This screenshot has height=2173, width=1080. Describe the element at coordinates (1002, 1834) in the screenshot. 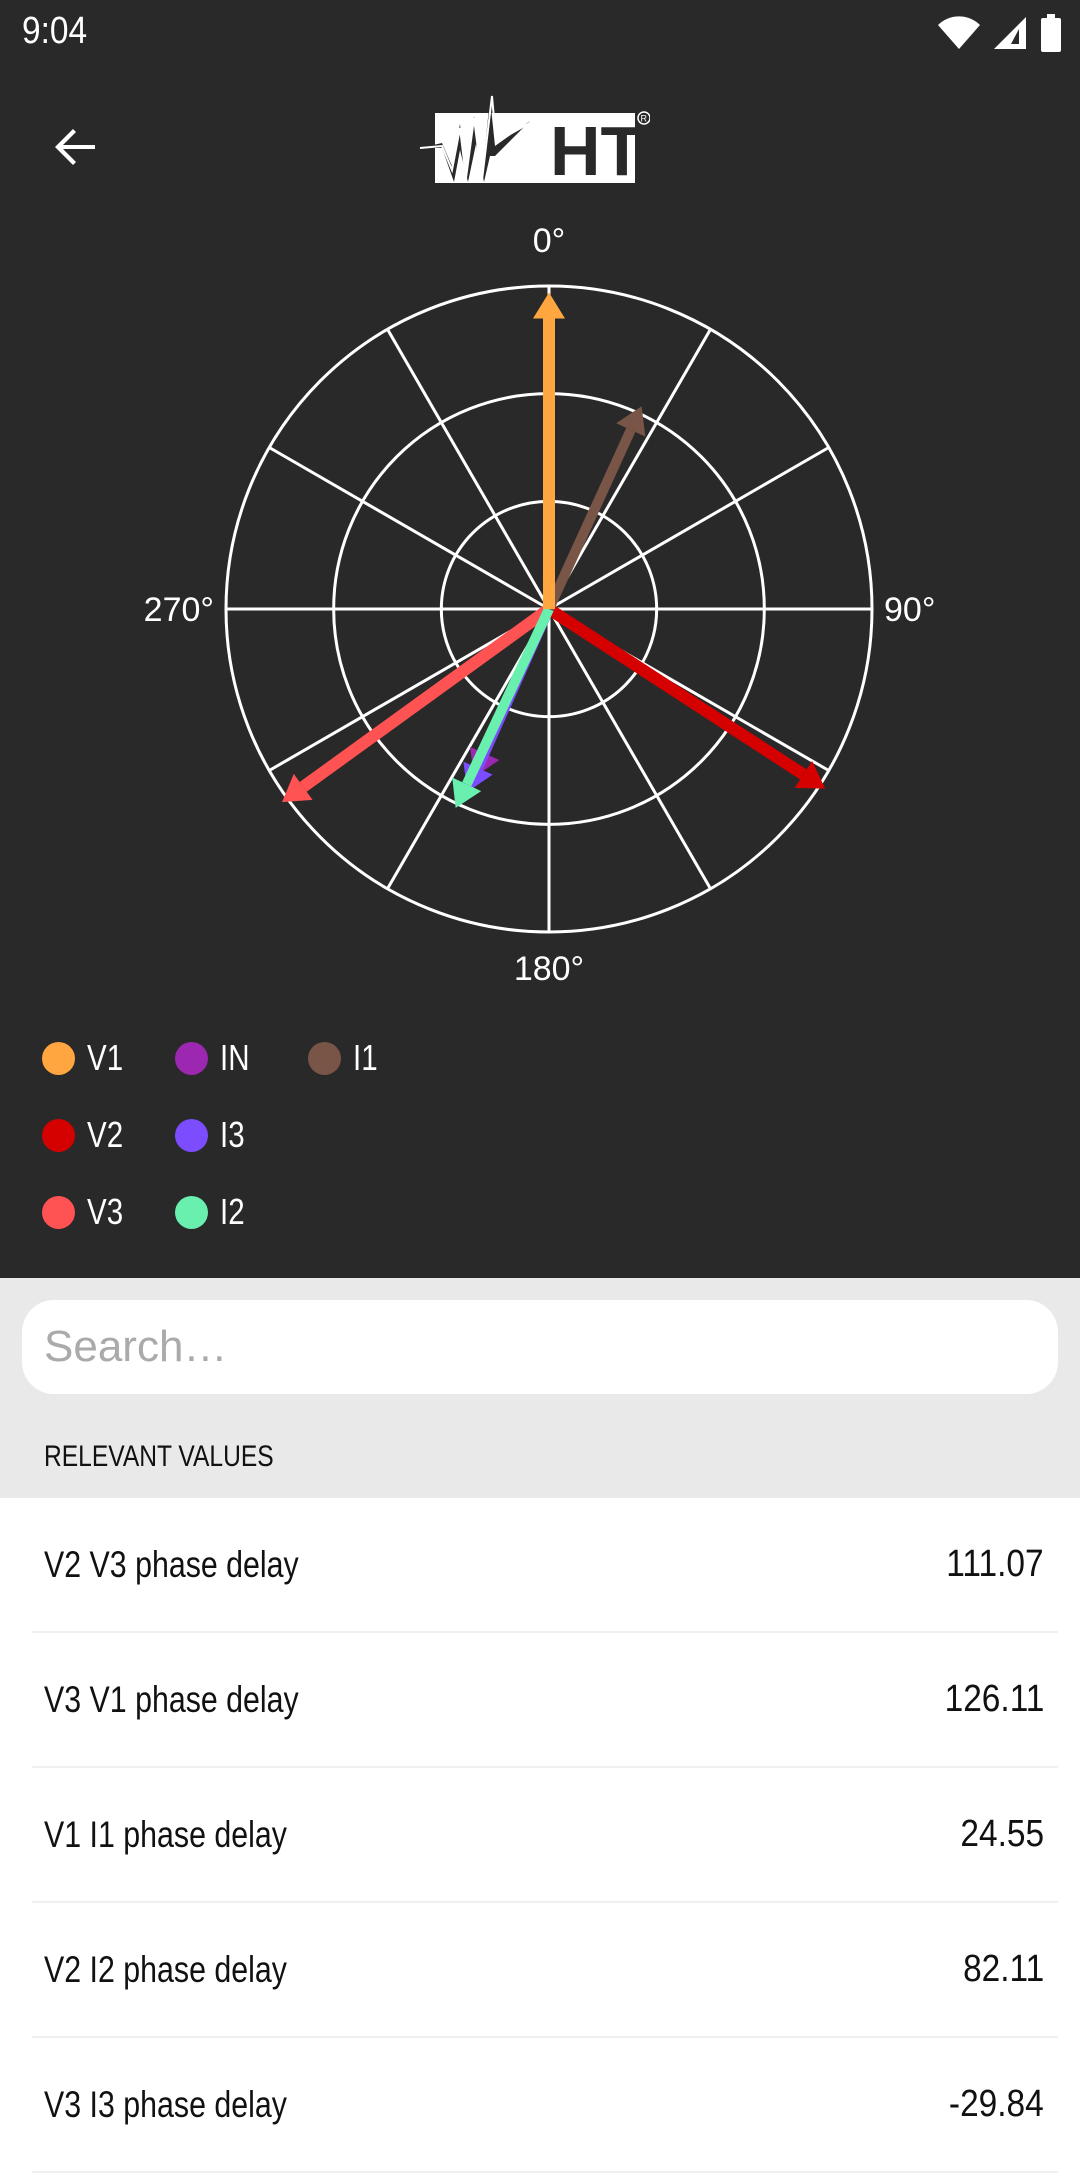

I see `value-number: 24.55` at that location.